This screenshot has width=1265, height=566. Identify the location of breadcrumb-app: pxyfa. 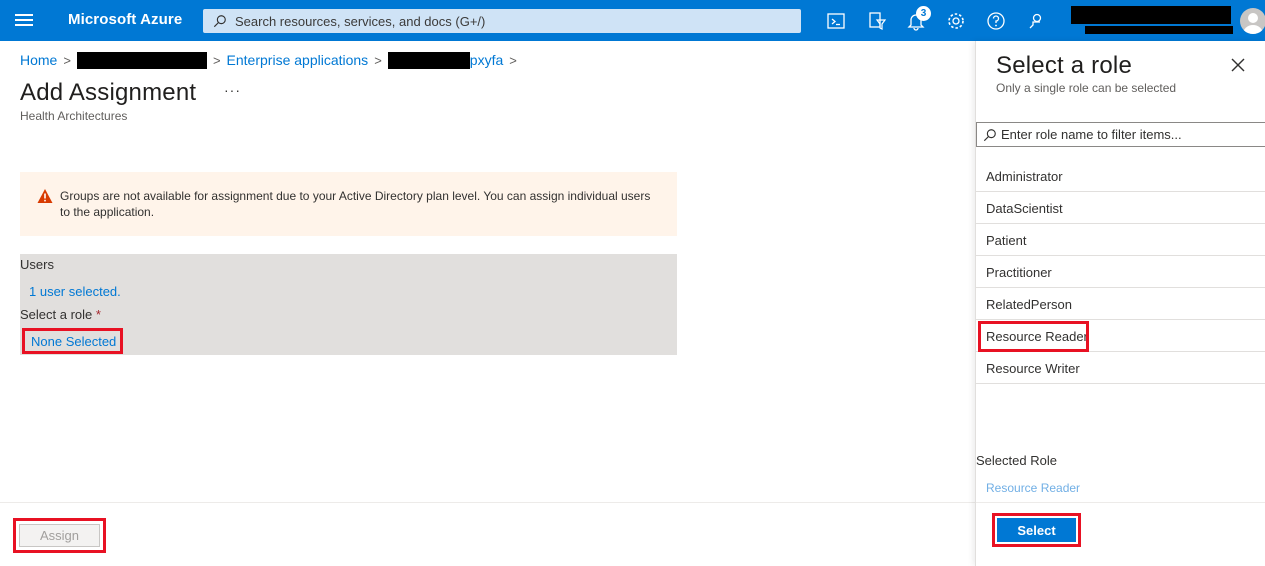
(486, 60).